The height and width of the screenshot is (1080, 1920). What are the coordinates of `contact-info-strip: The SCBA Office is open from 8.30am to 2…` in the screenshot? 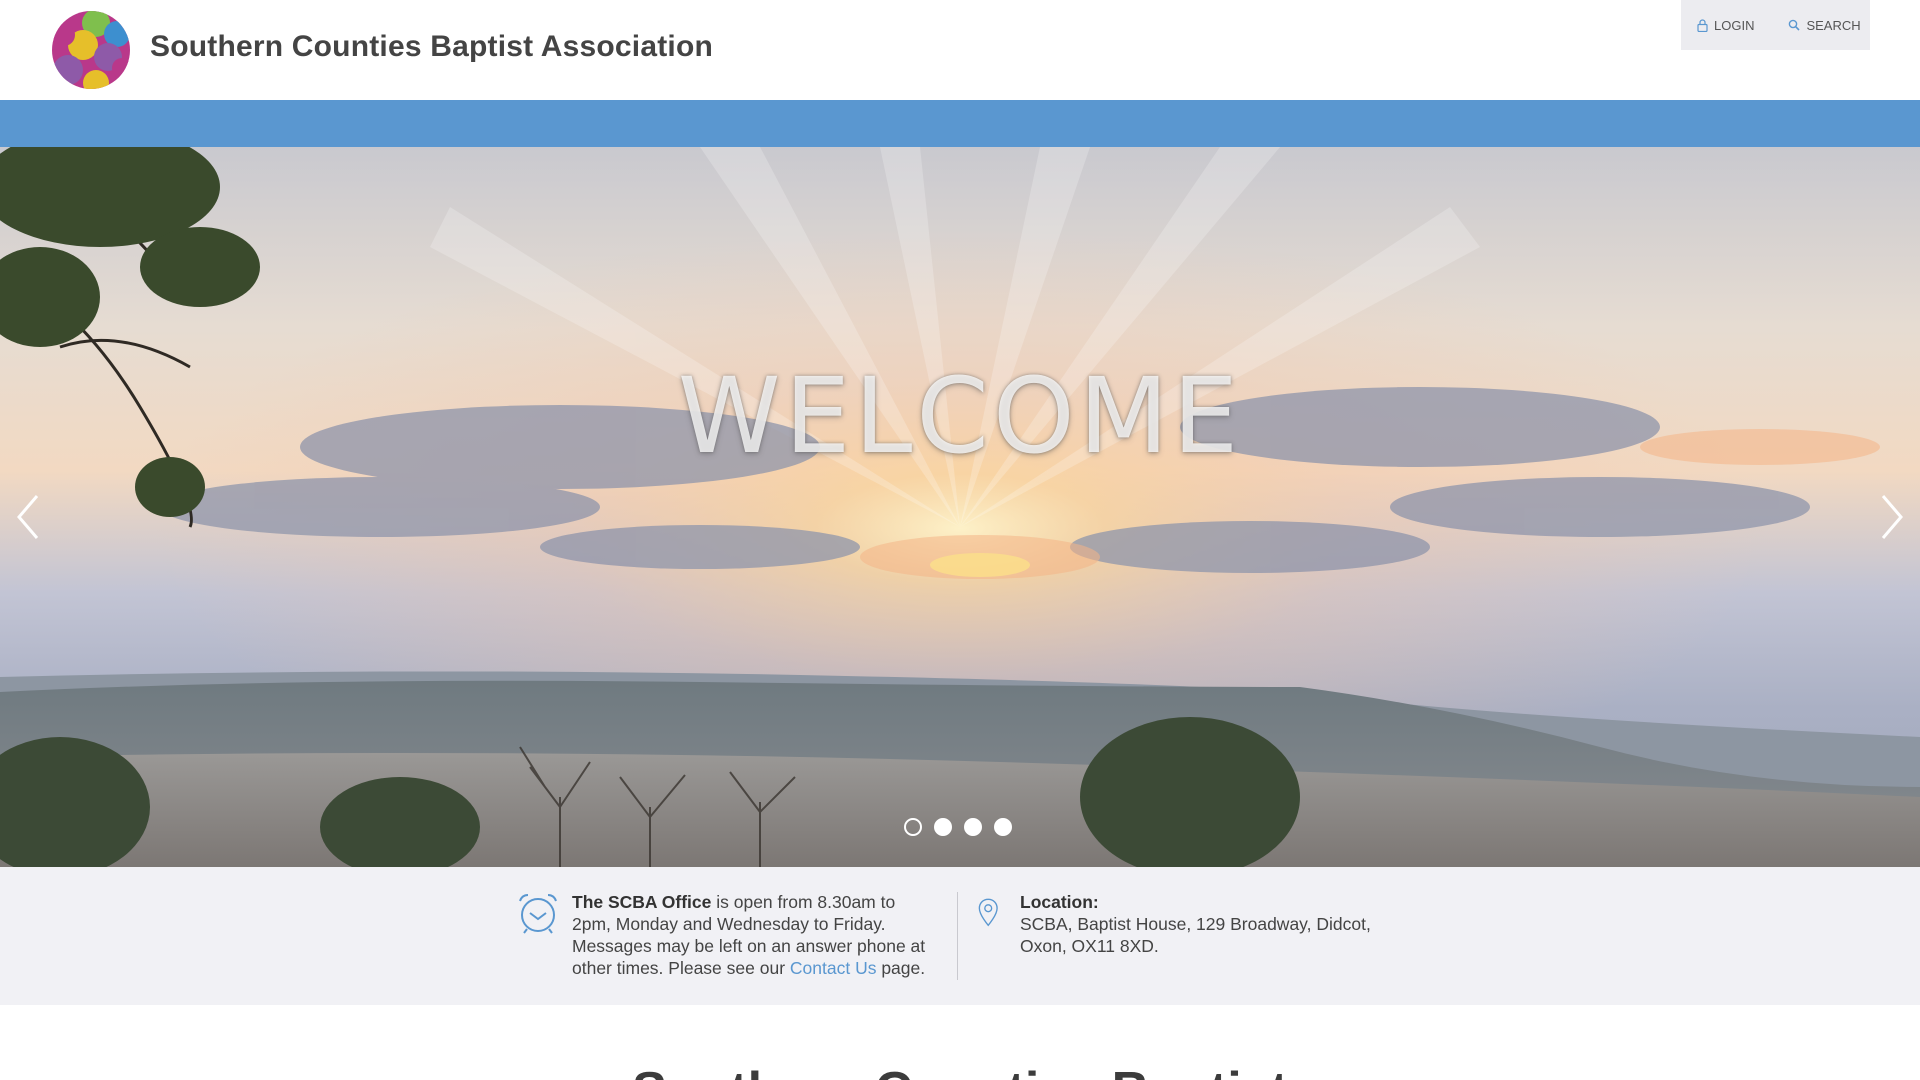 It's located at (960, 936).